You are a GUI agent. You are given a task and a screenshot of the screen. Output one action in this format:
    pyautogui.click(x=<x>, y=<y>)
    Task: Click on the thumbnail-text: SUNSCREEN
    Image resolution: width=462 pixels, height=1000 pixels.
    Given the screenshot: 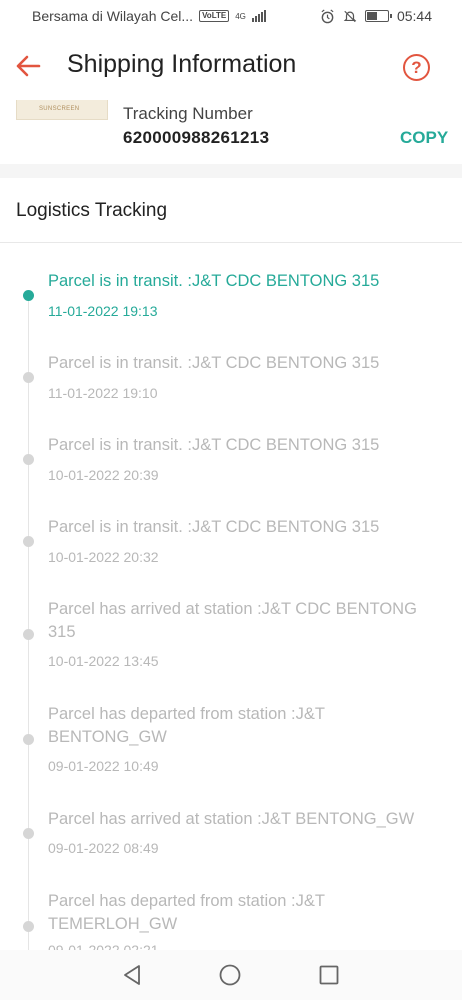 What is the action you would take?
    pyautogui.click(x=59, y=109)
    